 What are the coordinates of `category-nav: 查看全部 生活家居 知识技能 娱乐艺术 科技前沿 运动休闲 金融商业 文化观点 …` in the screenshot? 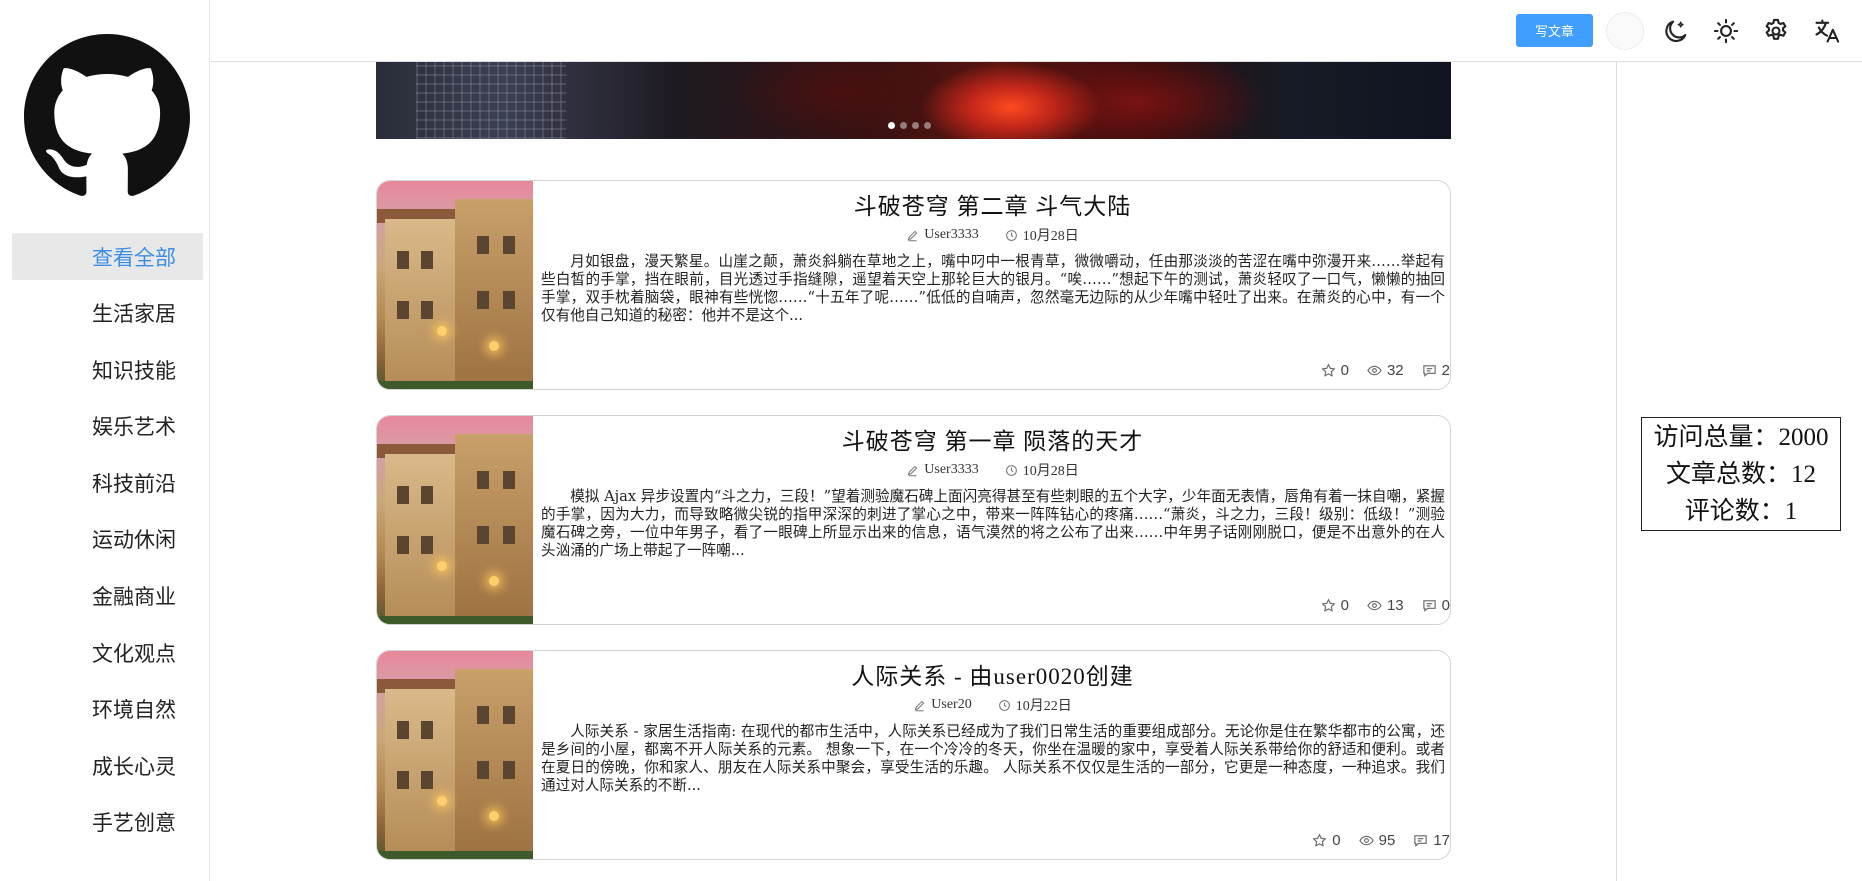 It's located at (107, 544).